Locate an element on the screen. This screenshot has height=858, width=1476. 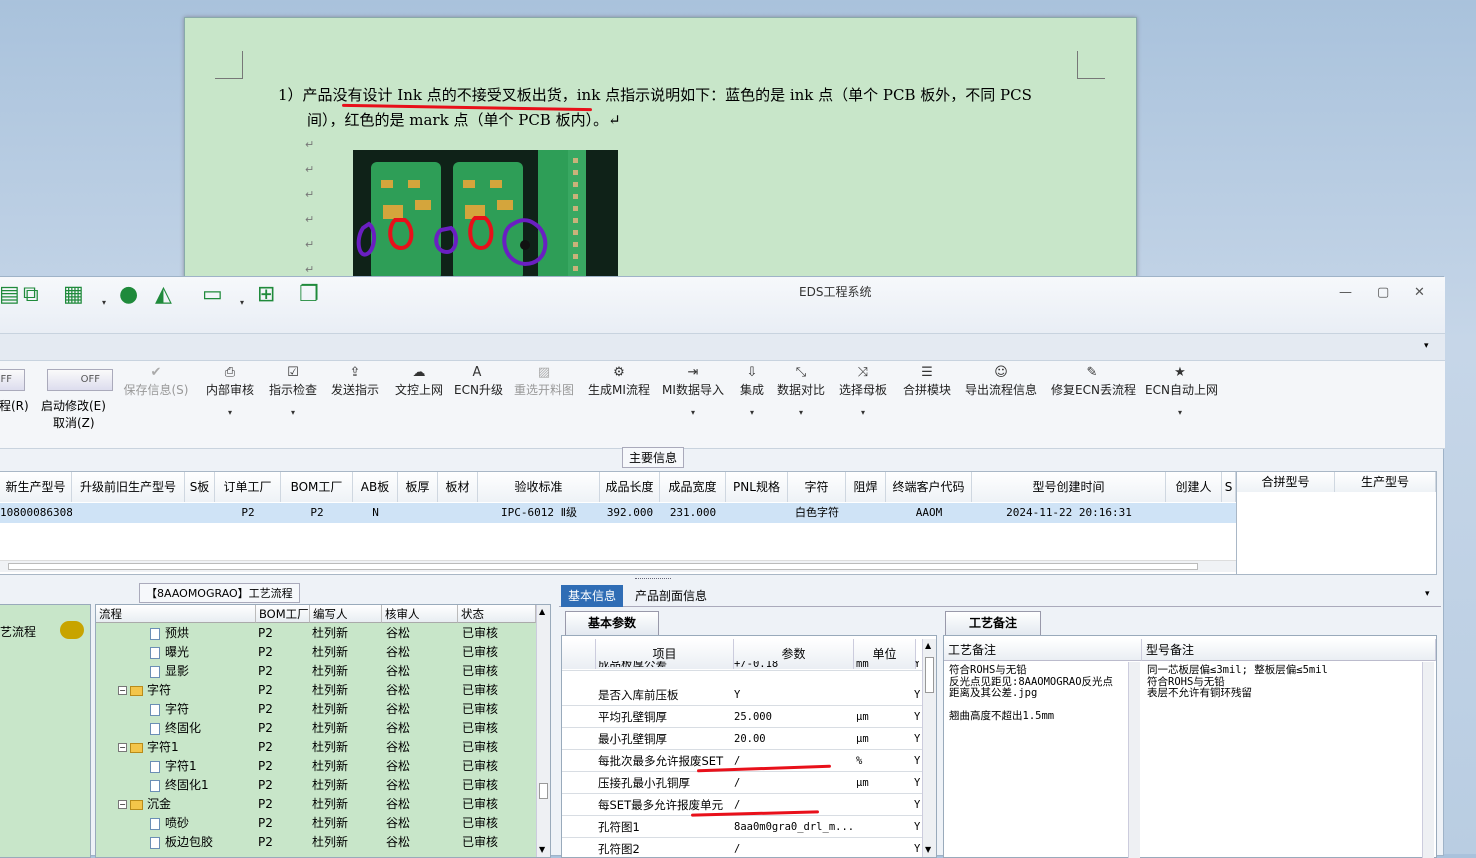
column-header: 订单工厂 is located at coordinates (248, 487).